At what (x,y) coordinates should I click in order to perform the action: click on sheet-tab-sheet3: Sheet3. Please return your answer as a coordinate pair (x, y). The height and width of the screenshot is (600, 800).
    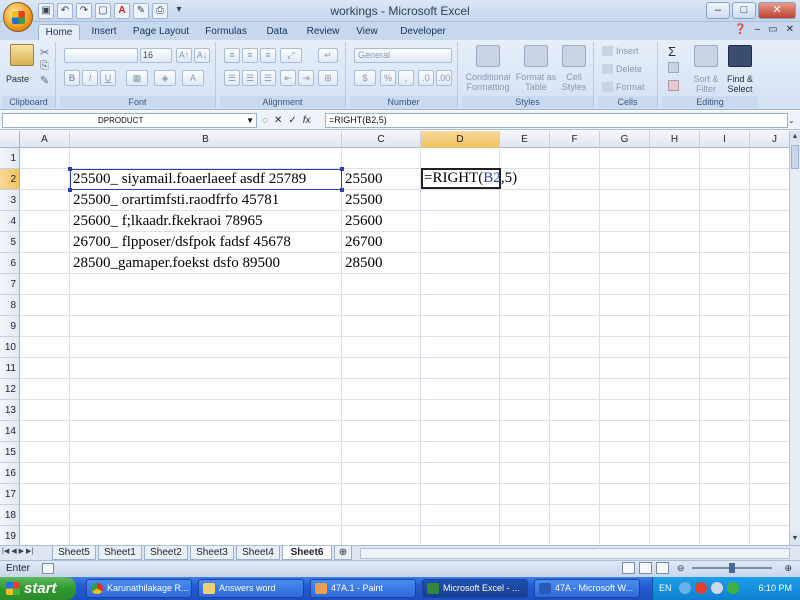
    Looking at the image, I should click on (212, 553).